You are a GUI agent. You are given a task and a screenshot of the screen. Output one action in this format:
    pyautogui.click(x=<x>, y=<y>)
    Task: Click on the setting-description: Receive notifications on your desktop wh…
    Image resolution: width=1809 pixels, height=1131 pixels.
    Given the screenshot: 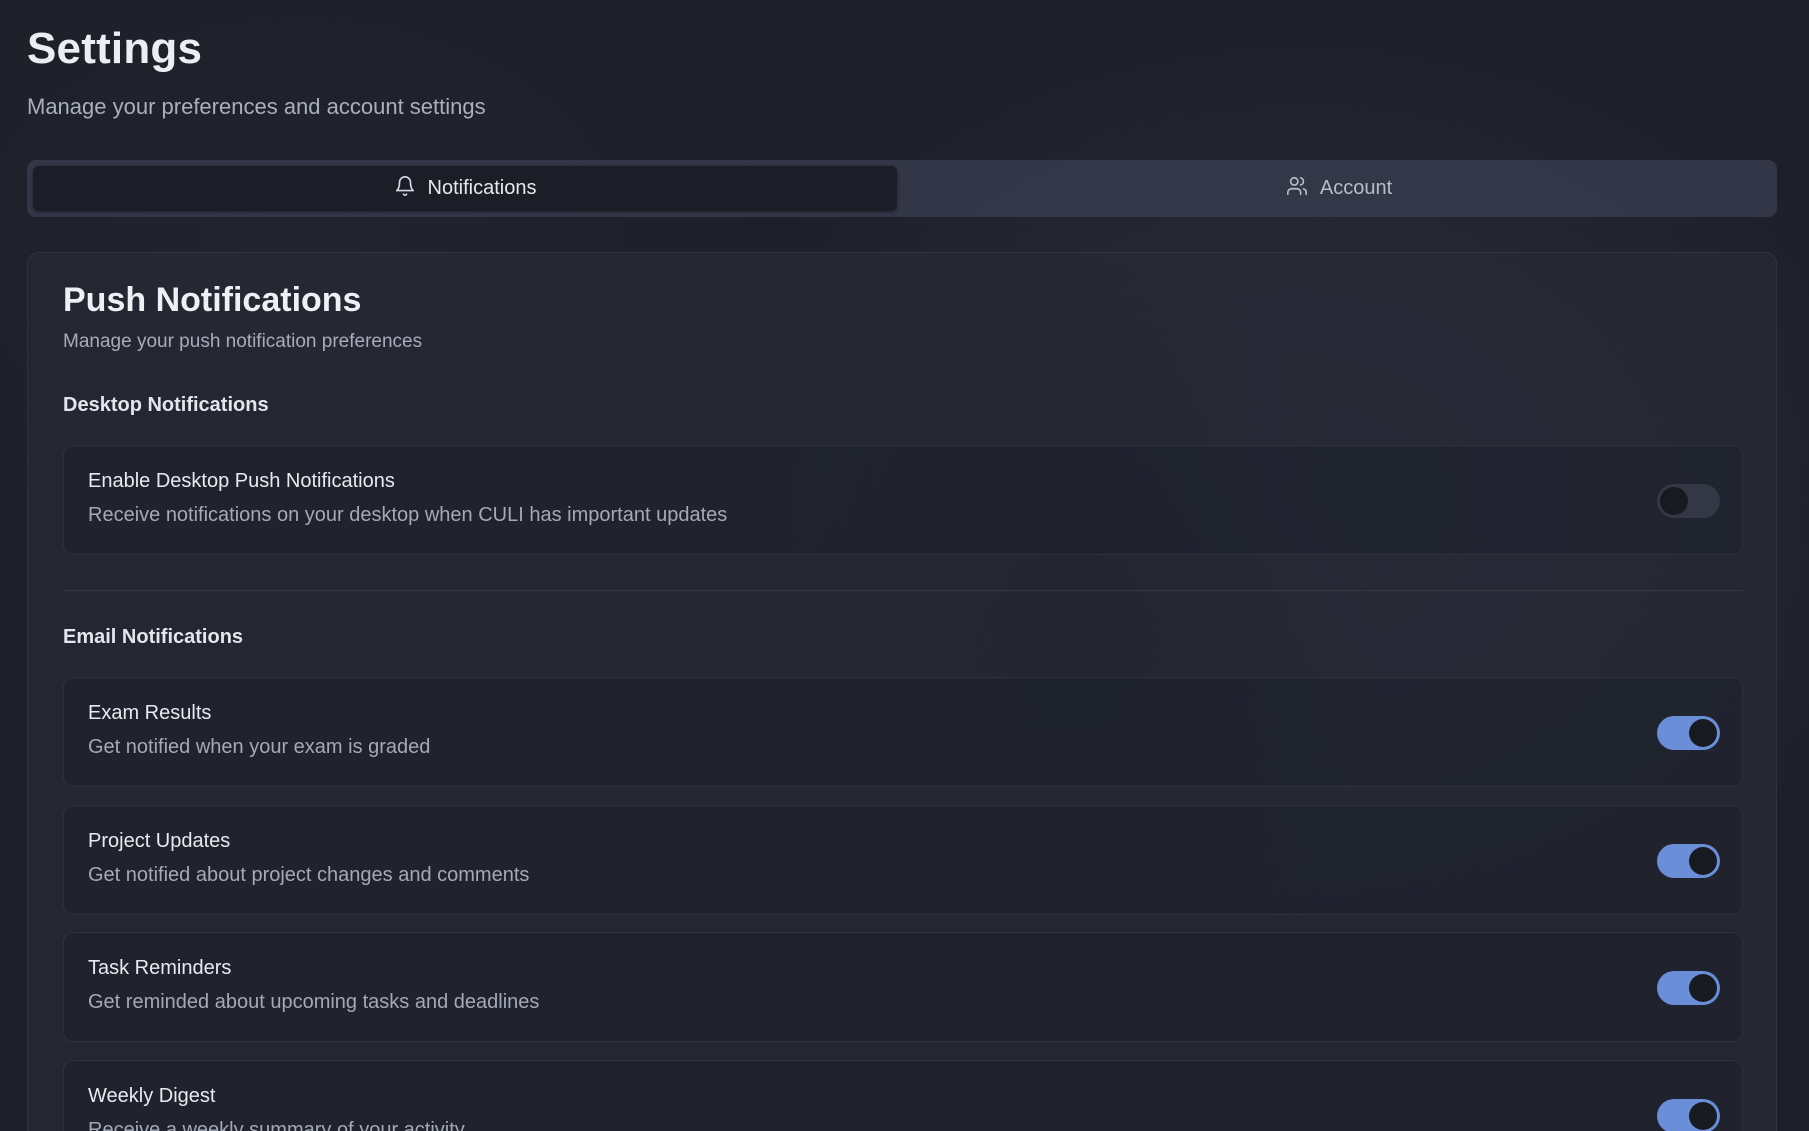 What is the action you would take?
    pyautogui.click(x=408, y=515)
    